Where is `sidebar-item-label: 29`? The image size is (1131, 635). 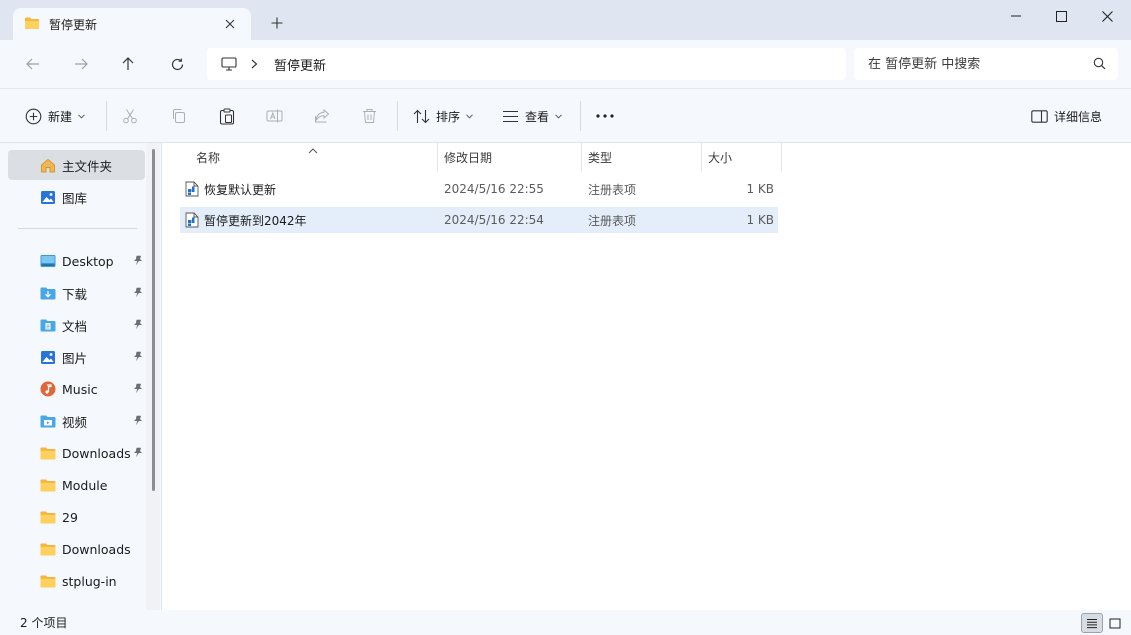
sidebar-item-label: 29 is located at coordinates (70, 517).